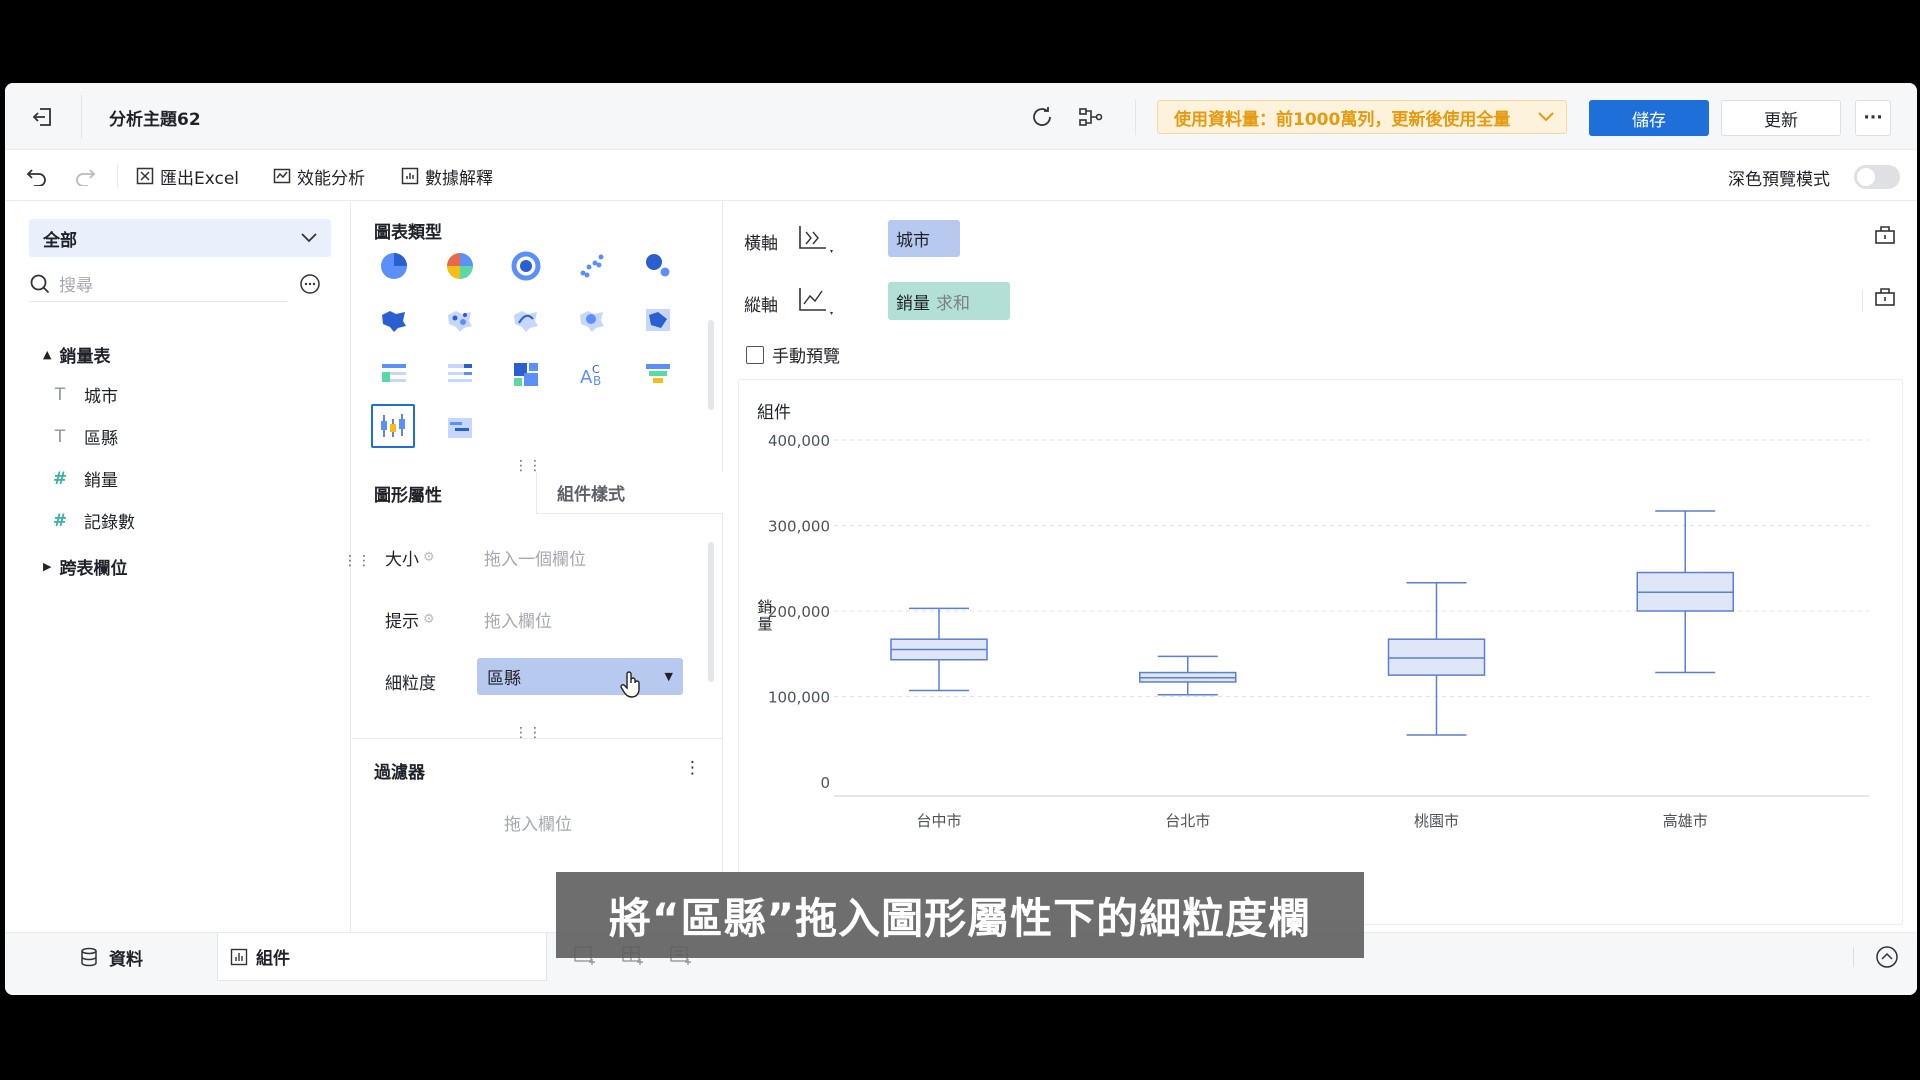 This screenshot has width=1920, height=1080. I want to click on search-input: 搜尋, so click(76, 283).